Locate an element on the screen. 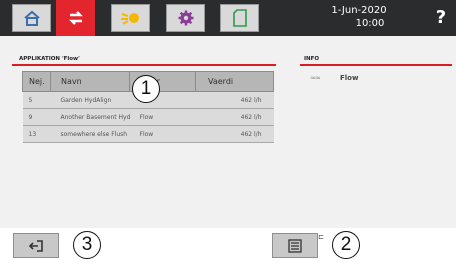  application-title-rule is located at coordinates (144, 65).